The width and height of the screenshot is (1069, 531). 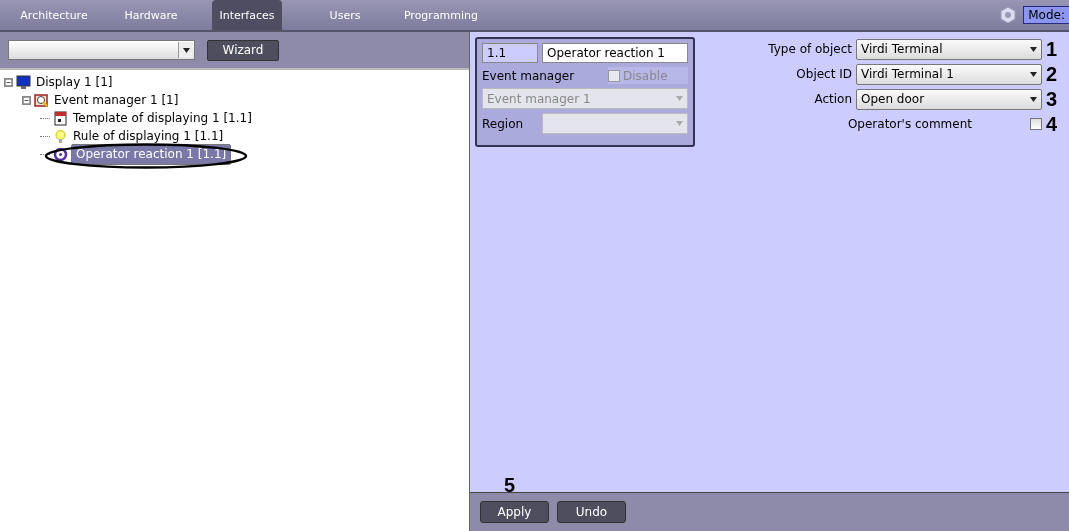 I want to click on callout-number: 4, so click(x=1052, y=124).